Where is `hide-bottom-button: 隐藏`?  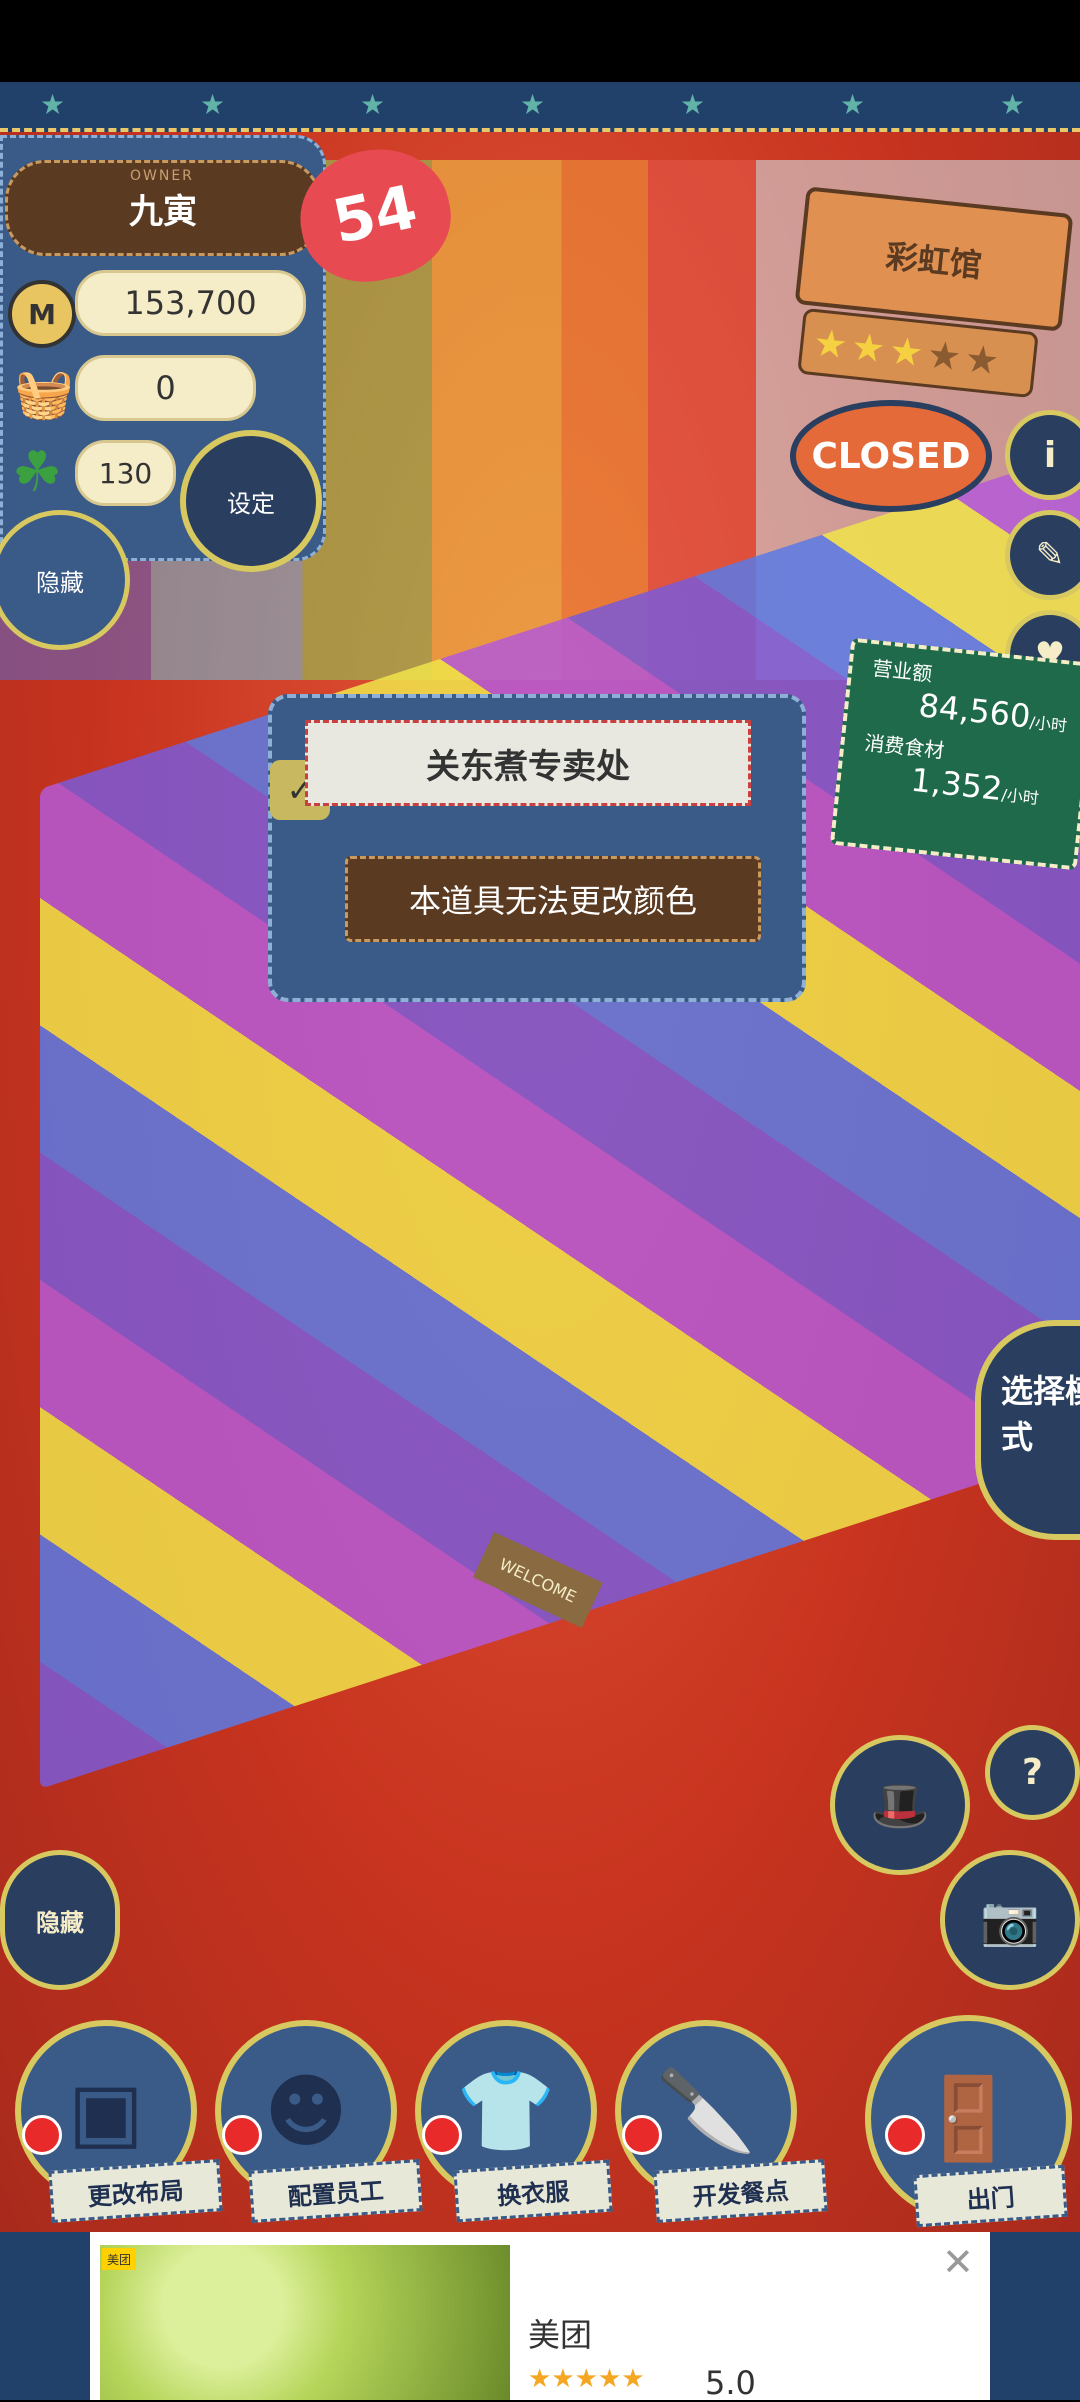 hide-bottom-button: 隐藏 is located at coordinates (60, 1920).